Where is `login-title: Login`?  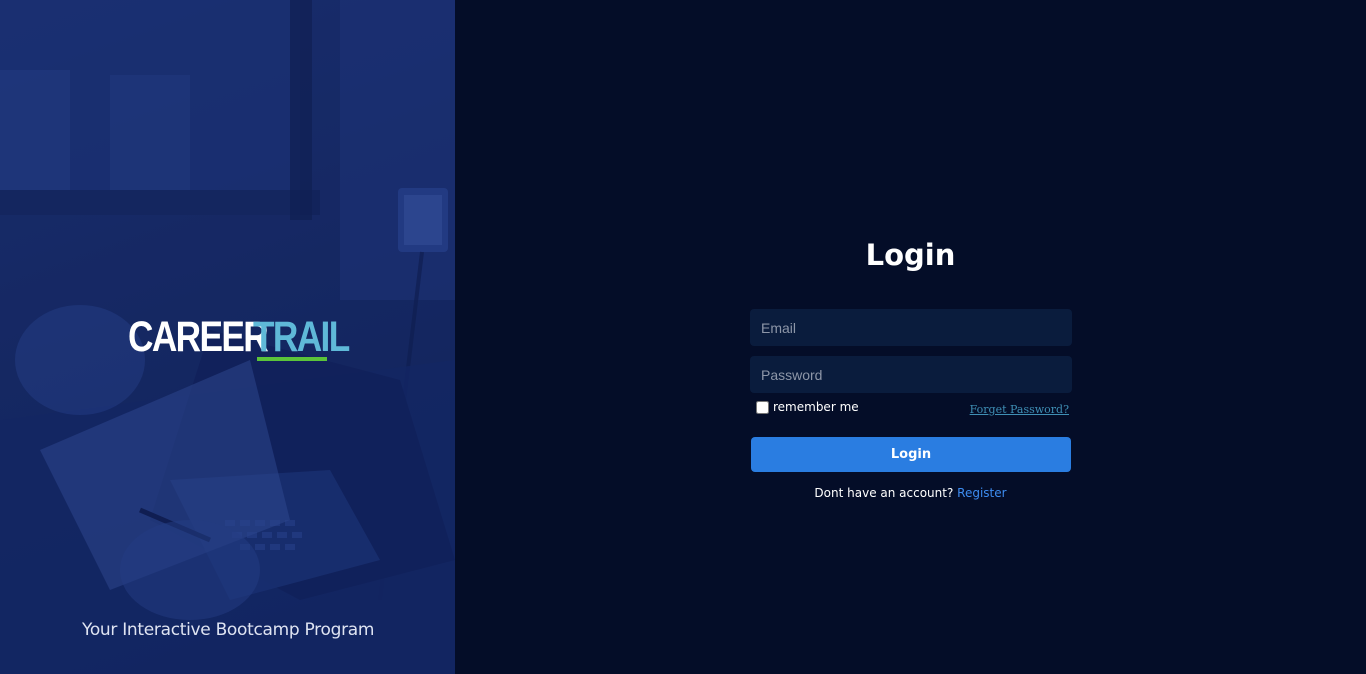
login-title: Login is located at coordinates (910, 255).